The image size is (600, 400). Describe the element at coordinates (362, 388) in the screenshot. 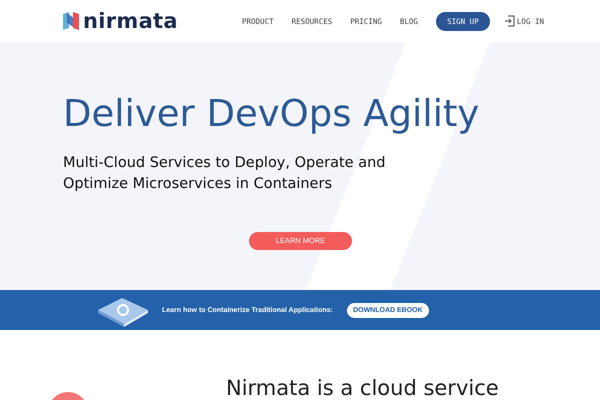

I see `intro-heading: Nirmata is a cloud service` at that location.